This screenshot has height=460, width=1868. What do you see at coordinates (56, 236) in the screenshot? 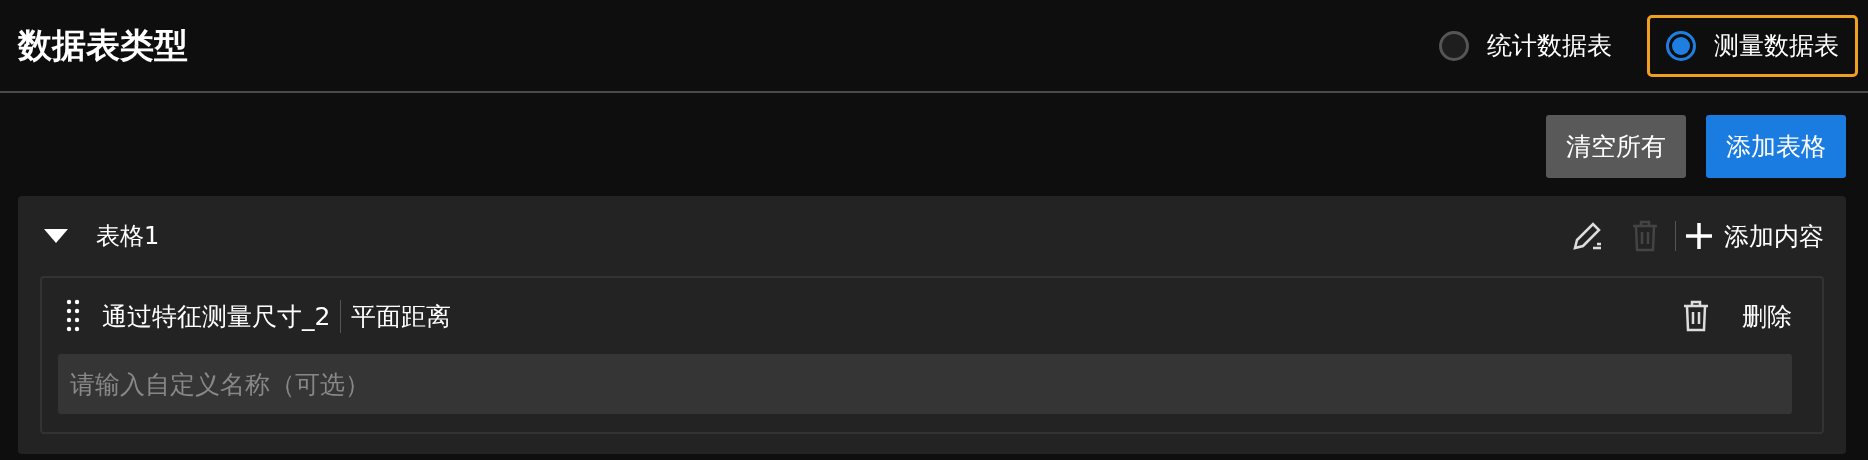
I see `caret-icon` at bounding box center [56, 236].